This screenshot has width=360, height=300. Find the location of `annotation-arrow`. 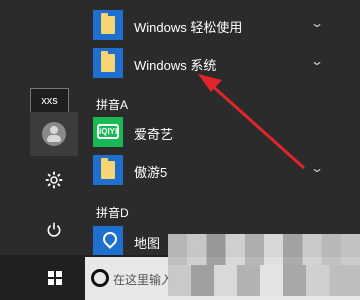

annotation-arrow is located at coordinates (252, 122).